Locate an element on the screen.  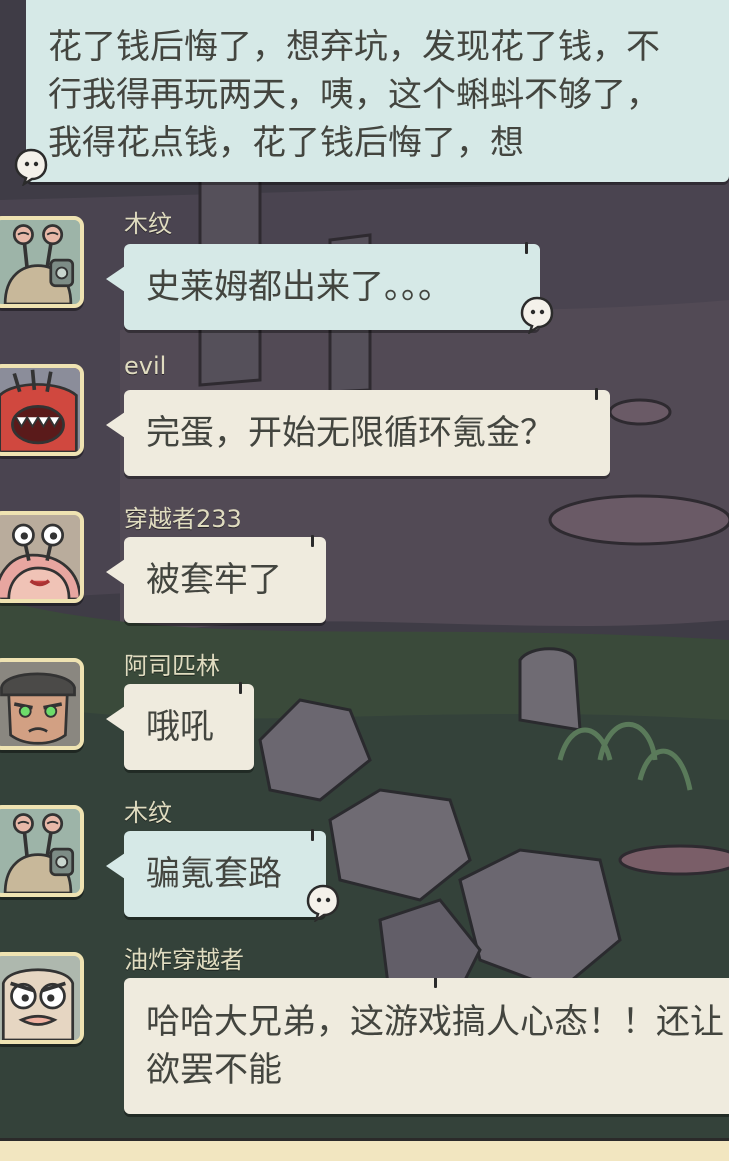
message-bubble: 史莱姆都出来了。。。 is located at coordinates (323, 286).